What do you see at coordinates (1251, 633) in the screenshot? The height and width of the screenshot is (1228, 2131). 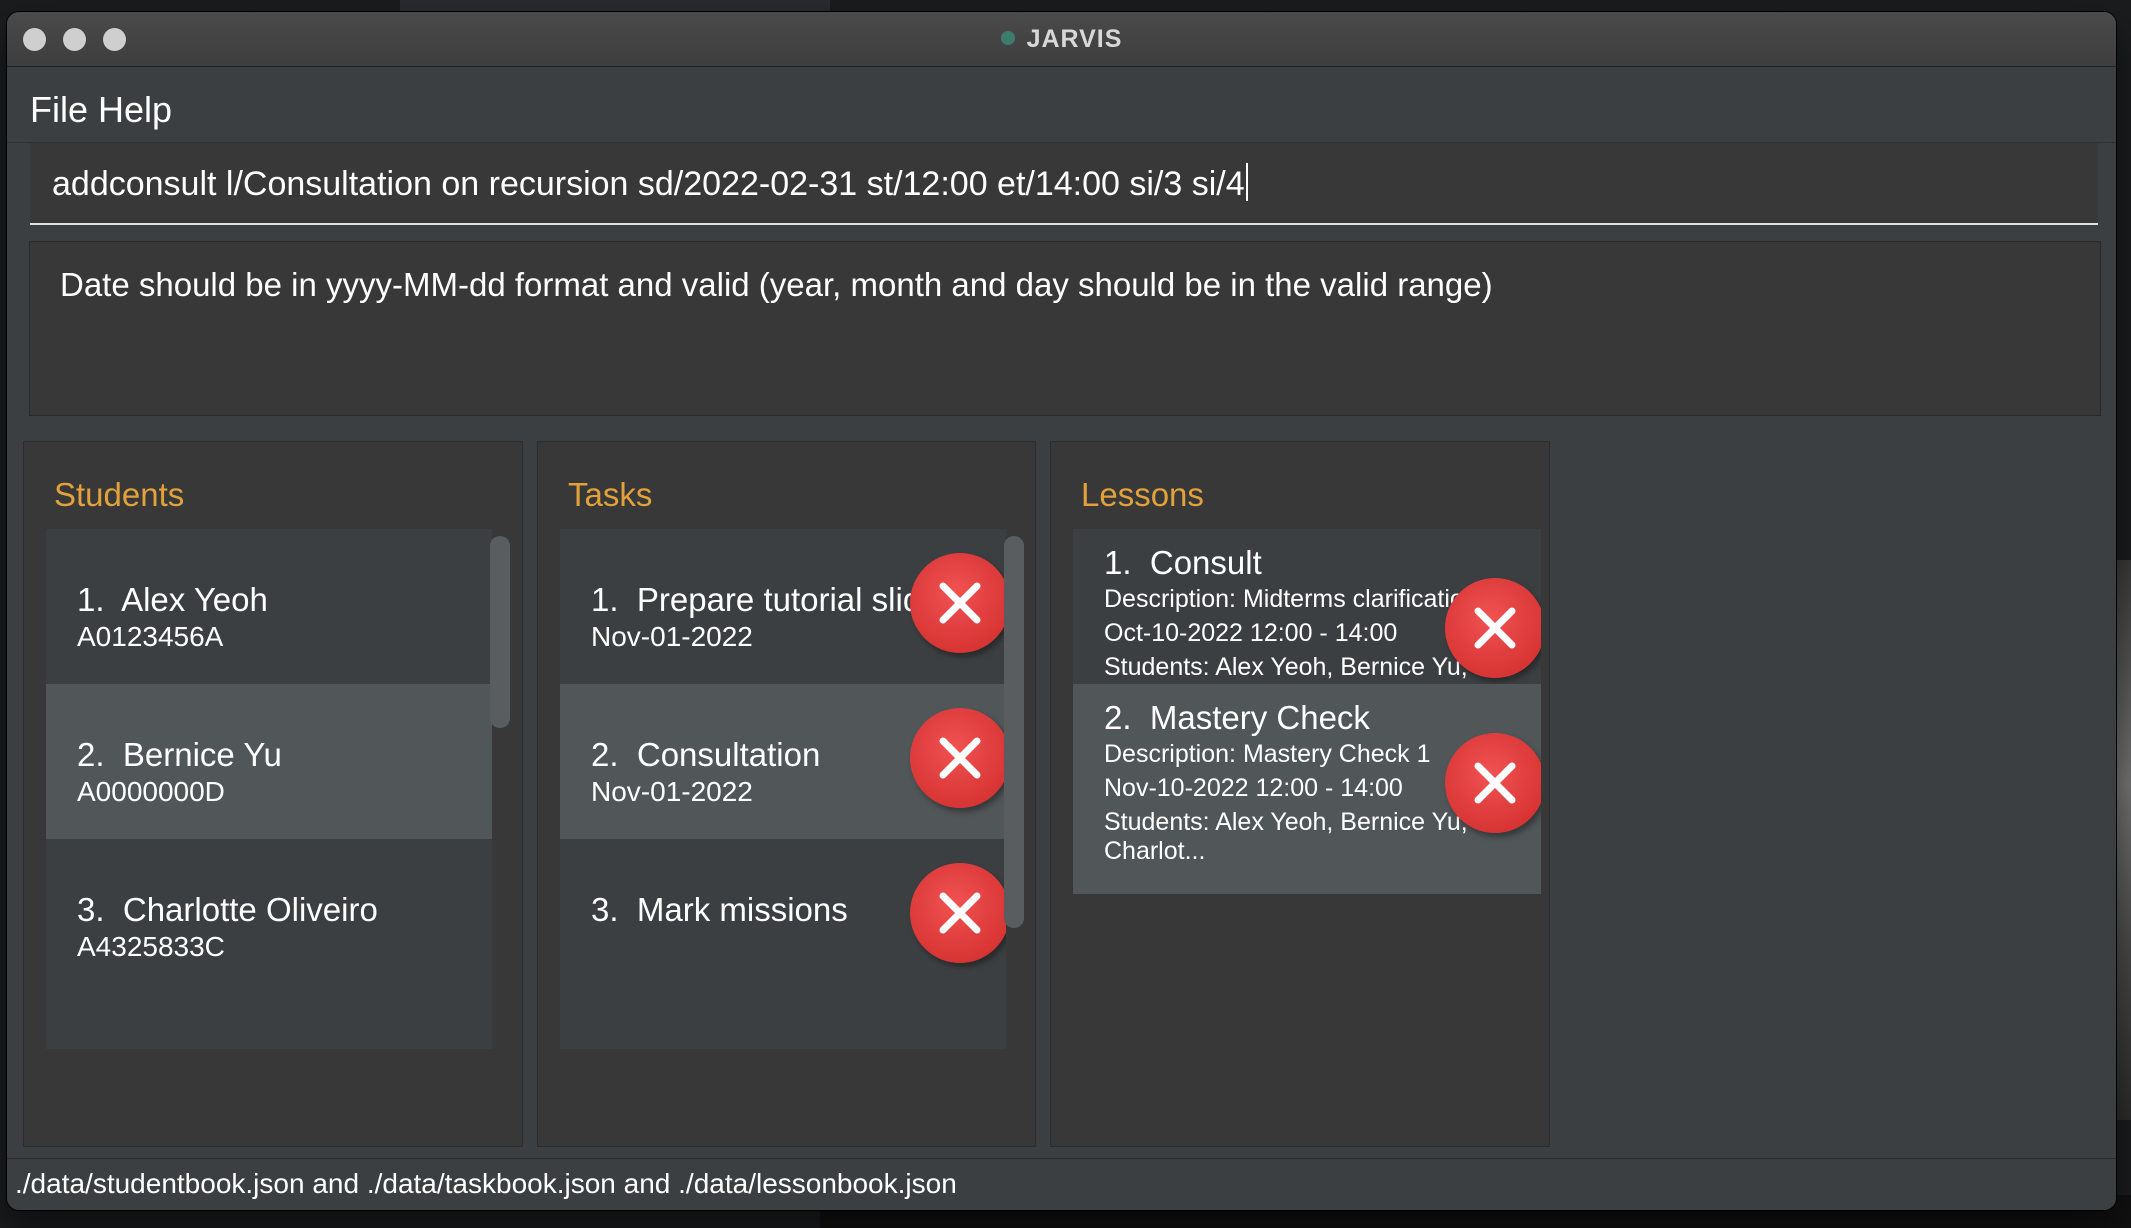 I see `lesson-time: Oct-10-2022 12:00 - 14:00` at bounding box center [1251, 633].